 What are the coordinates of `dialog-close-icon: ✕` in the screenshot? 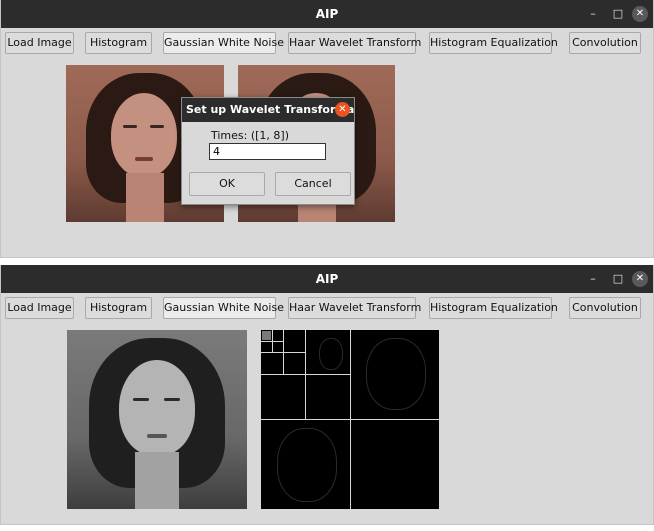 It's located at (342, 109).